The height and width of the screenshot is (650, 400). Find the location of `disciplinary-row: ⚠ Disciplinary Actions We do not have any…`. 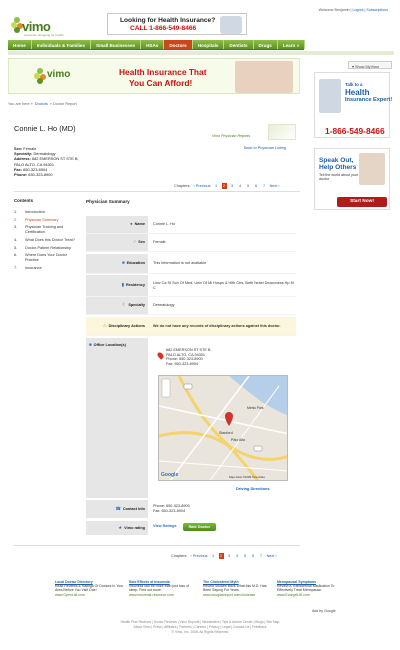

disciplinary-row: ⚠ Disciplinary Actions We do not have any… is located at coordinates (191, 326).